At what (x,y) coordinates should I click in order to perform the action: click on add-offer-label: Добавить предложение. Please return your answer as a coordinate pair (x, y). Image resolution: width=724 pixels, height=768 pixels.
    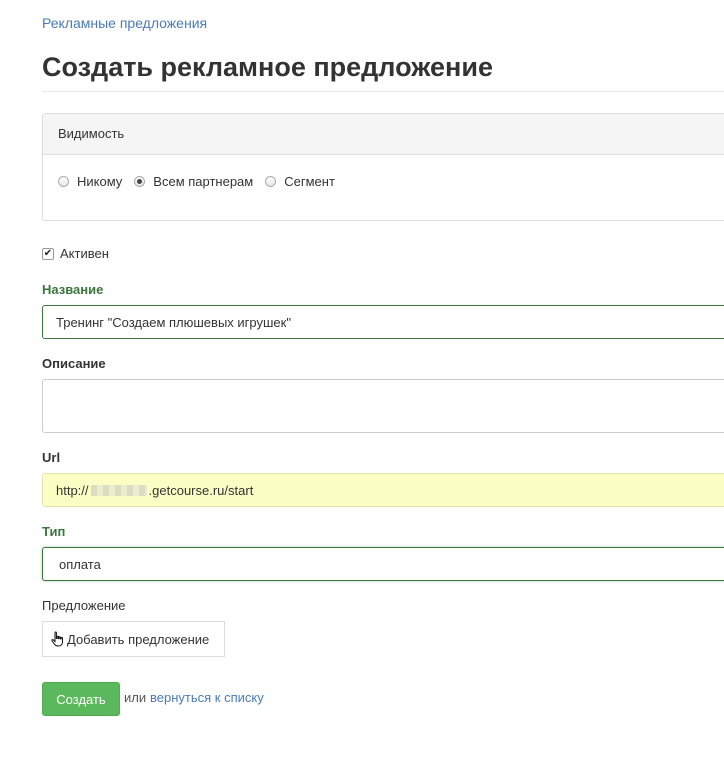
    Looking at the image, I should click on (138, 639).